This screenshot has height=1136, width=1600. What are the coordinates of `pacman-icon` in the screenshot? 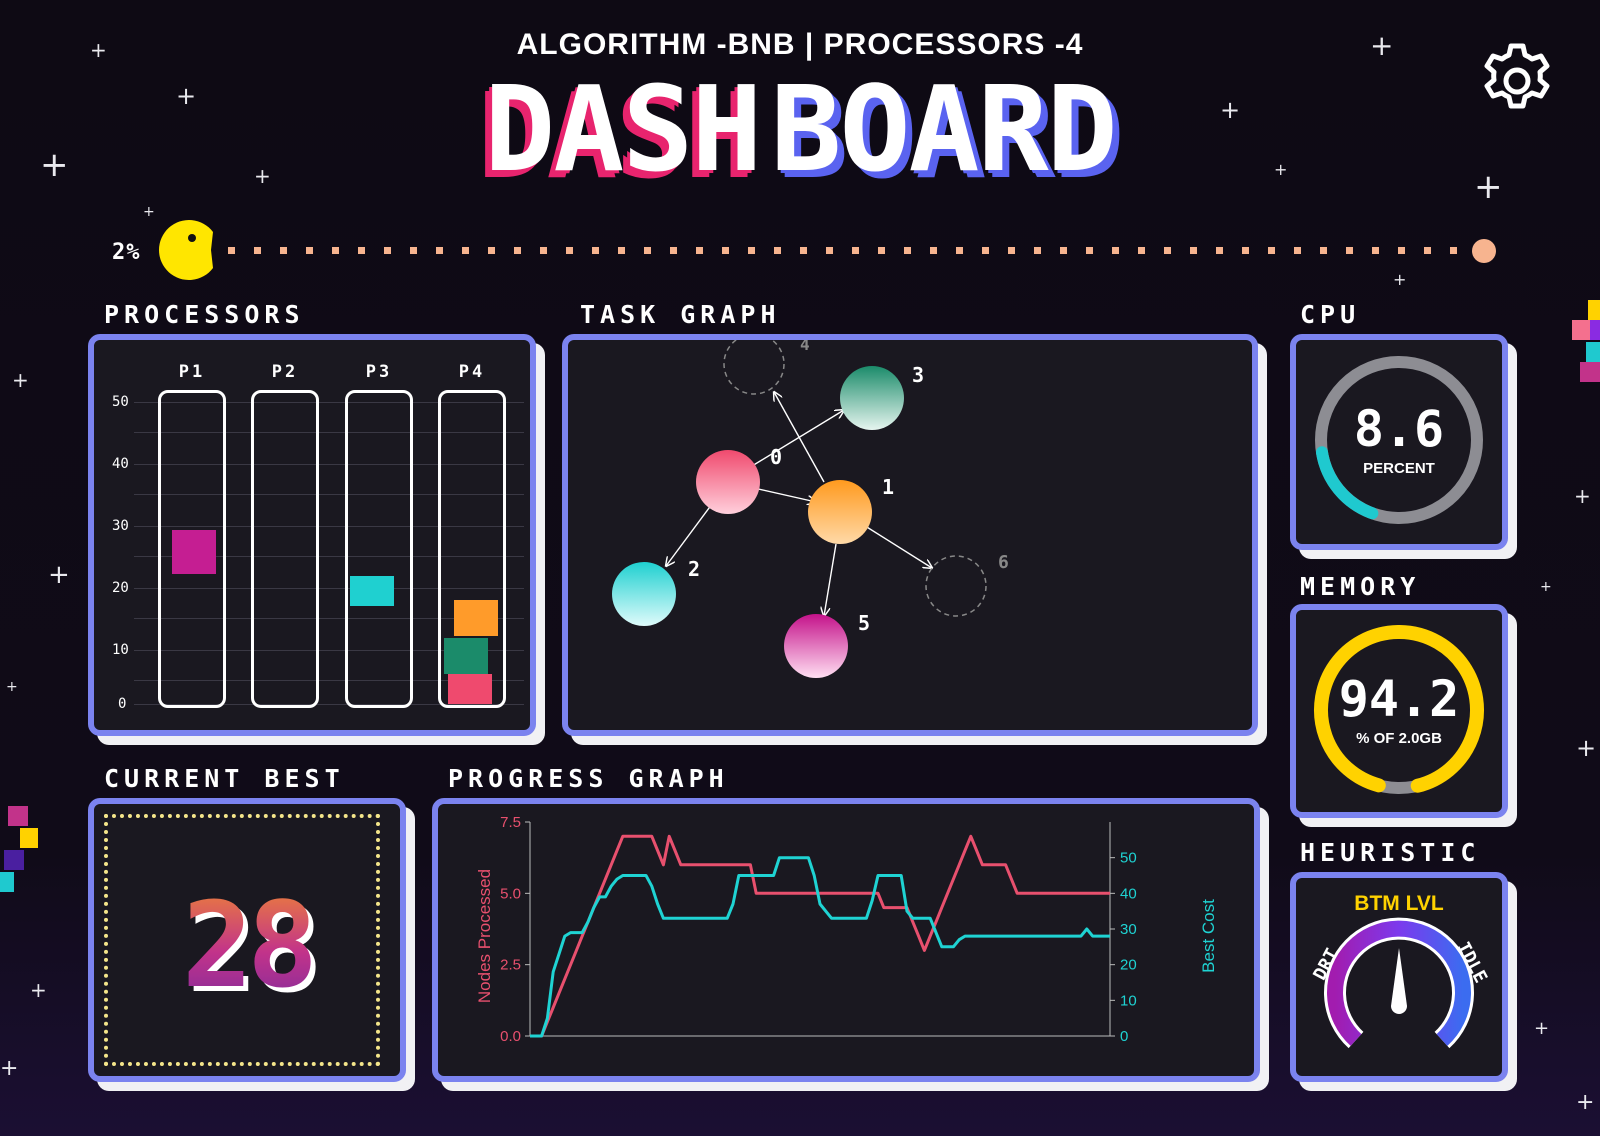 It's located at (186, 250).